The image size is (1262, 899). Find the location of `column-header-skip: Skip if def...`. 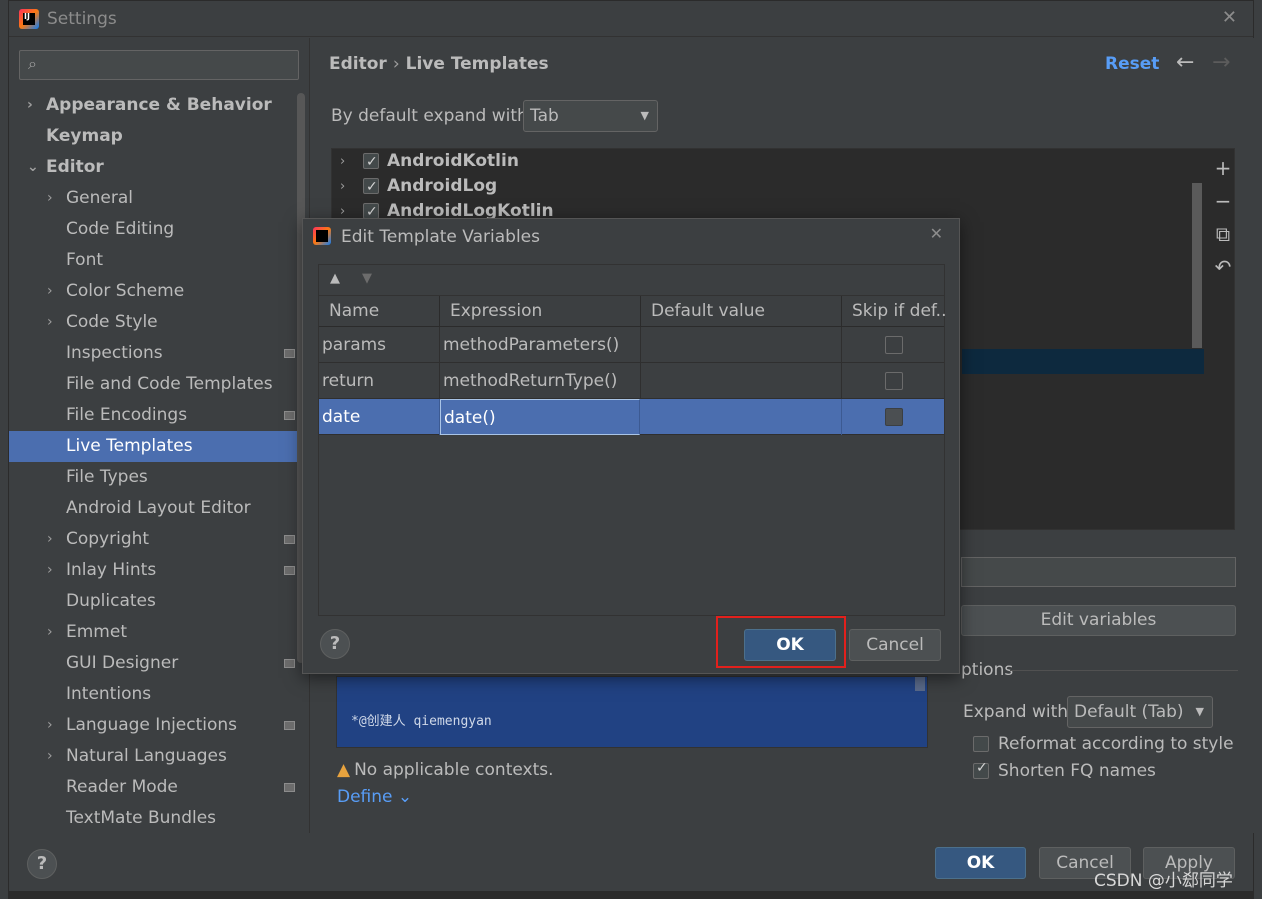

column-header-skip: Skip if def... is located at coordinates (894, 311).